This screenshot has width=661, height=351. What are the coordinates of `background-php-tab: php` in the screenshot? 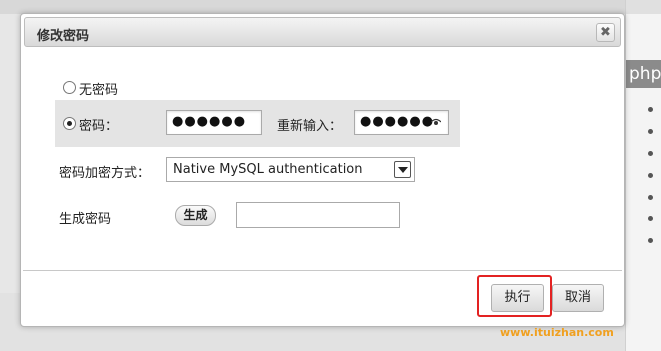 It's located at (643, 74).